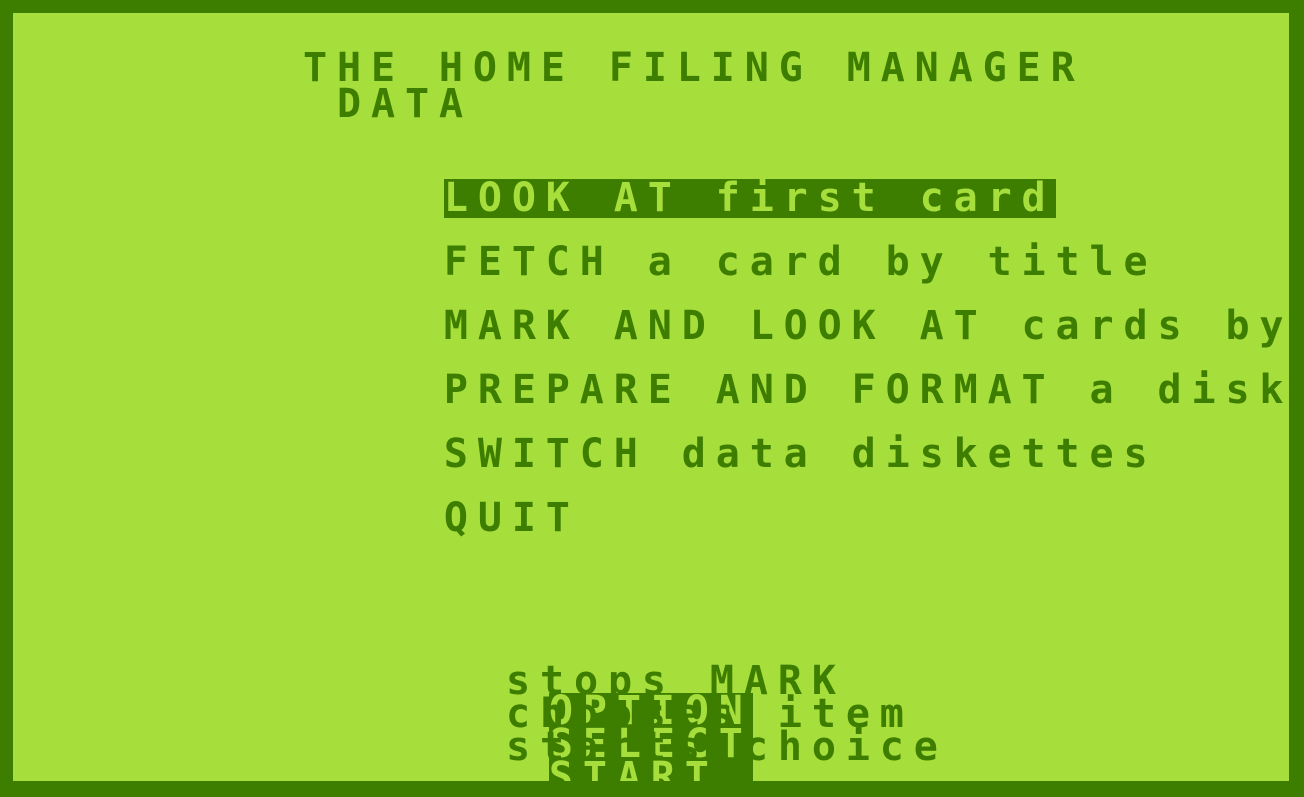 The width and height of the screenshot is (1304, 797). What do you see at coordinates (405, 104) in the screenshot?
I see `page-title-line-2: DATA` at bounding box center [405, 104].